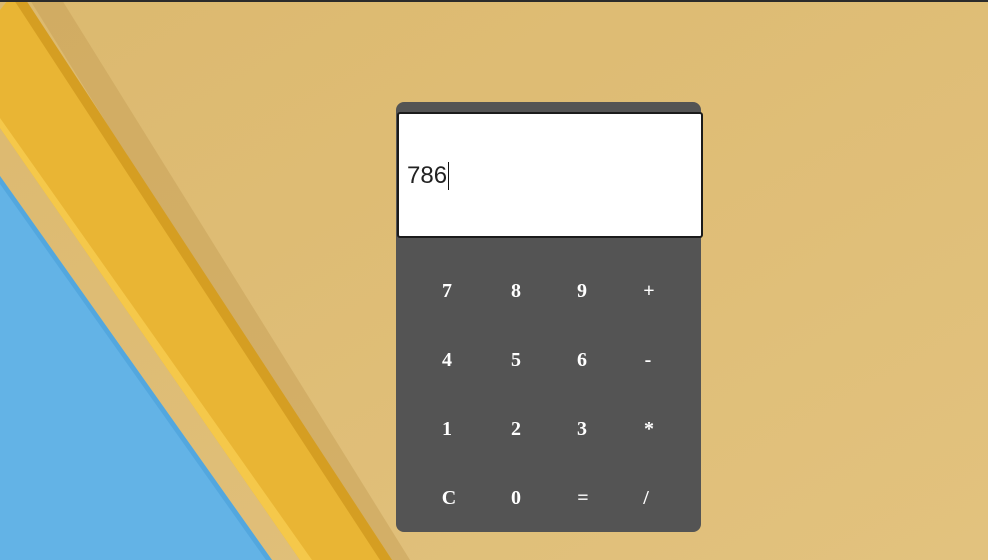 This screenshot has width=988, height=560. I want to click on key-9: 9, so click(582, 291).